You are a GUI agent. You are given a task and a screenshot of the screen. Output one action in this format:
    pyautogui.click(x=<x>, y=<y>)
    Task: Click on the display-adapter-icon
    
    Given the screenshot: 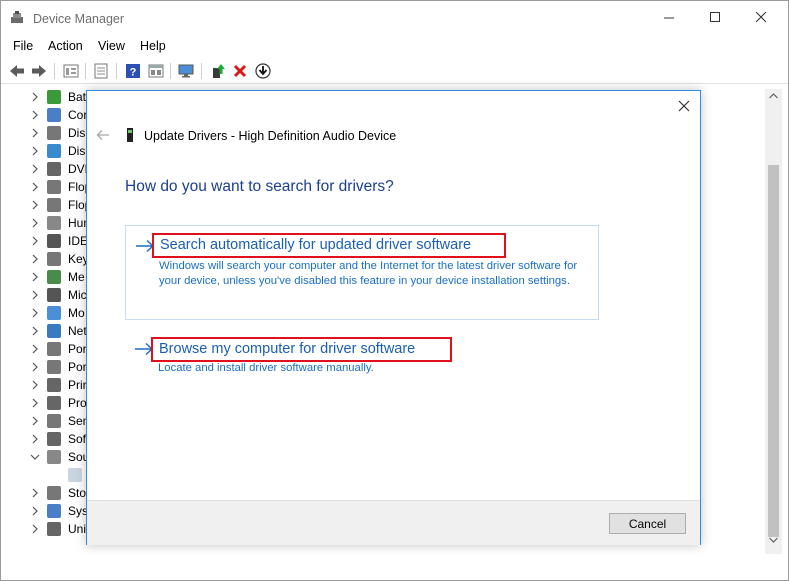 What is the action you would take?
    pyautogui.click(x=54, y=151)
    